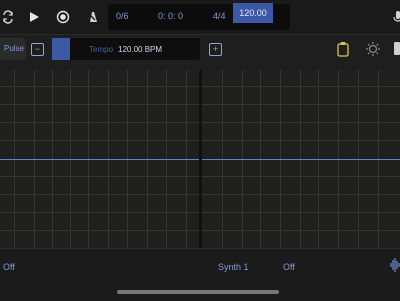  I want to click on waveform-line-right, so click(301, 159).